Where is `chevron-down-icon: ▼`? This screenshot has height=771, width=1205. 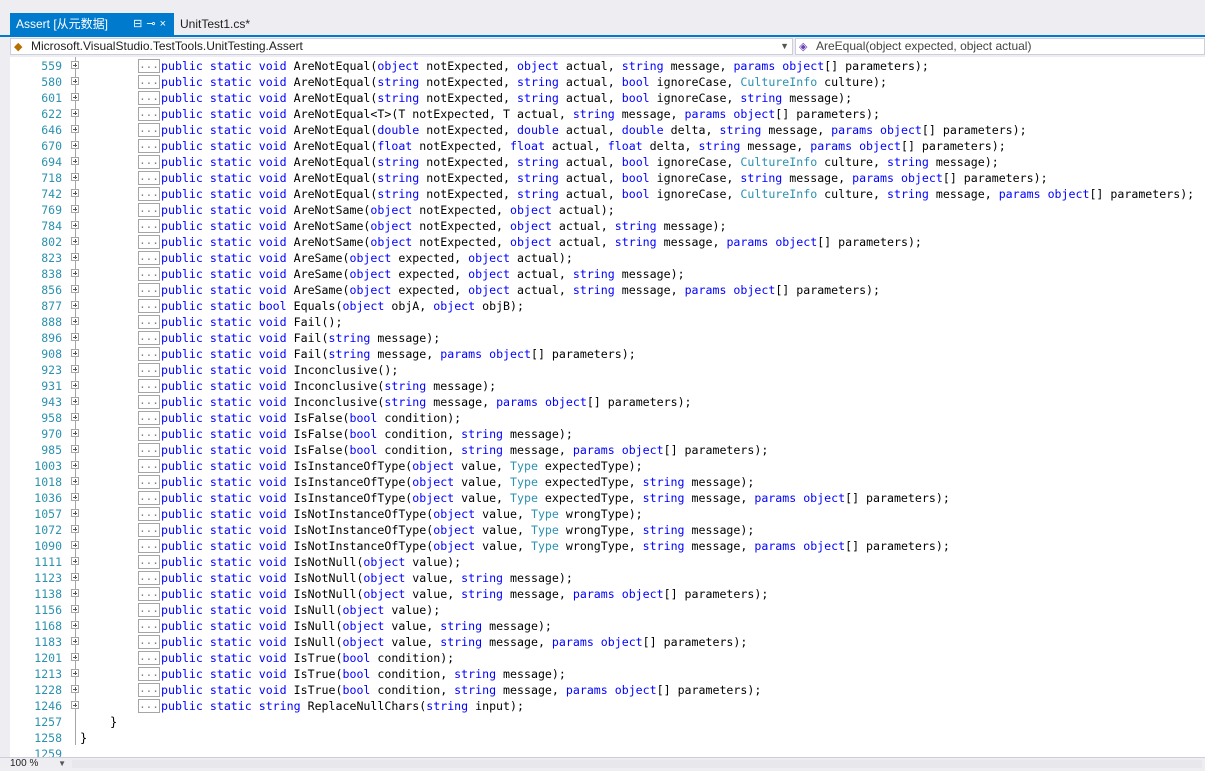
chevron-down-icon: ▼ is located at coordinates (784, 46).